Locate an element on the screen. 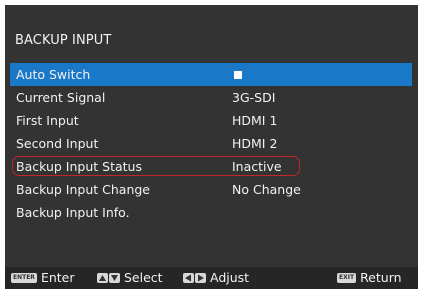 This screenshot has width=423, height=294. menu-item-current-signal: Current Signal 3G-SDI is located at coordinates (211, 97).